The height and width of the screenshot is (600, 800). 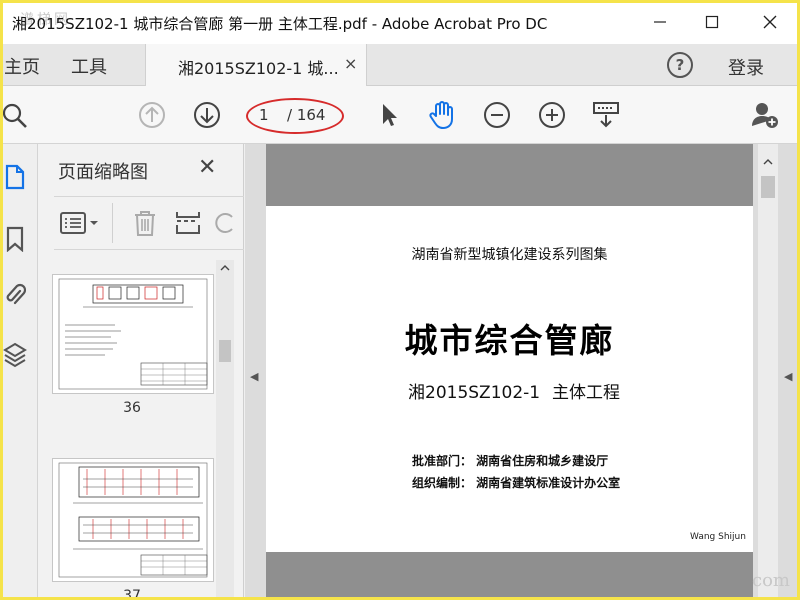 What do you see at coordinates (80, 225) in the screenshot?
I see `options-menu-icon` at bounding box center [80, 225].